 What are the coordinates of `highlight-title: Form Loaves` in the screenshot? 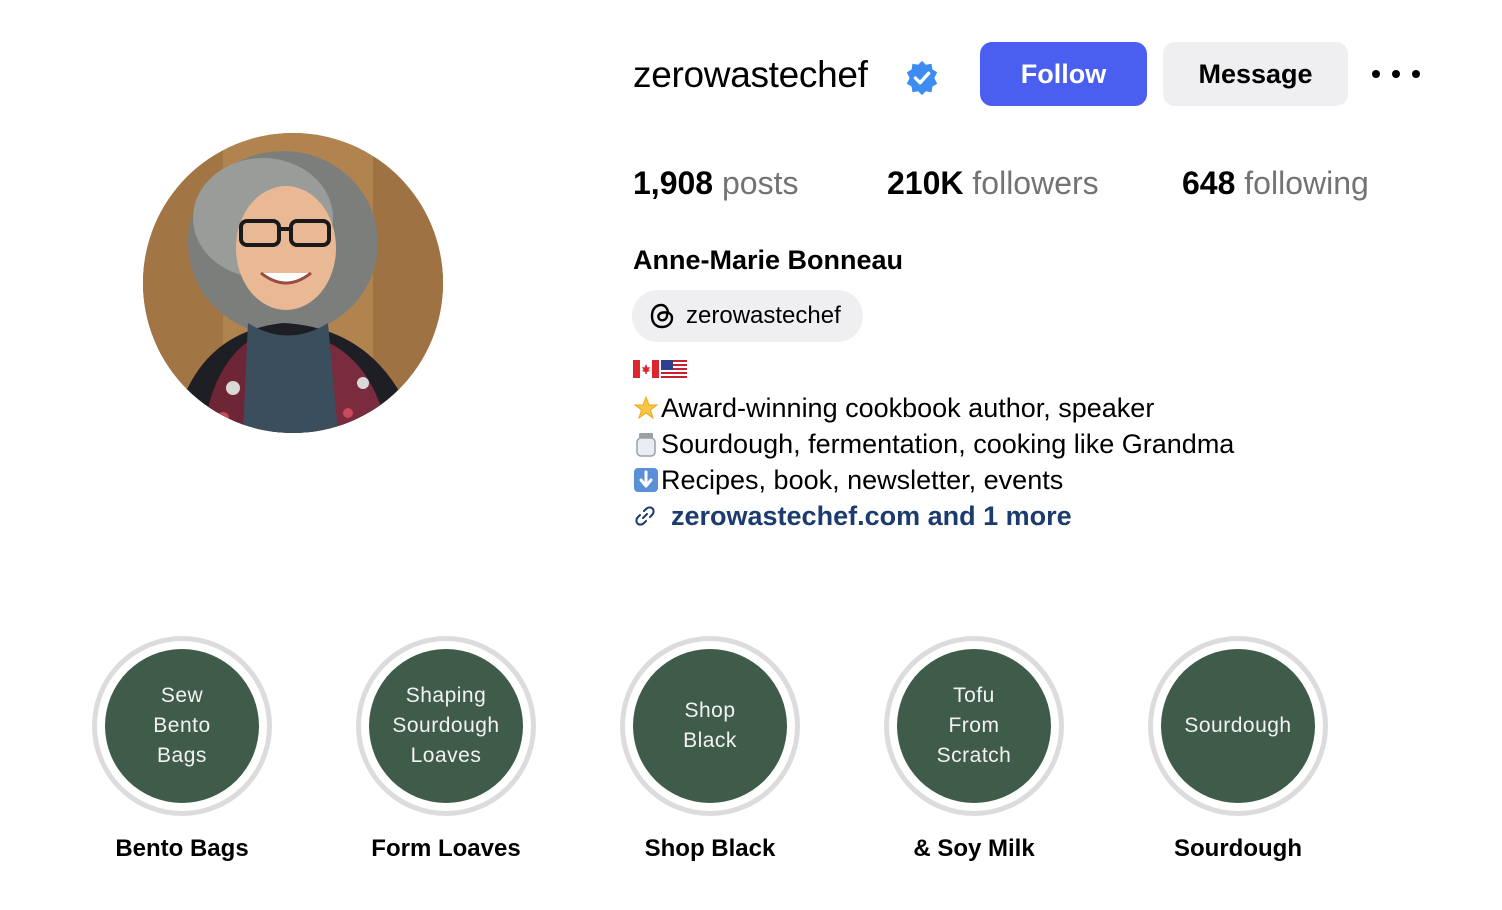 It's located at (446, 848).